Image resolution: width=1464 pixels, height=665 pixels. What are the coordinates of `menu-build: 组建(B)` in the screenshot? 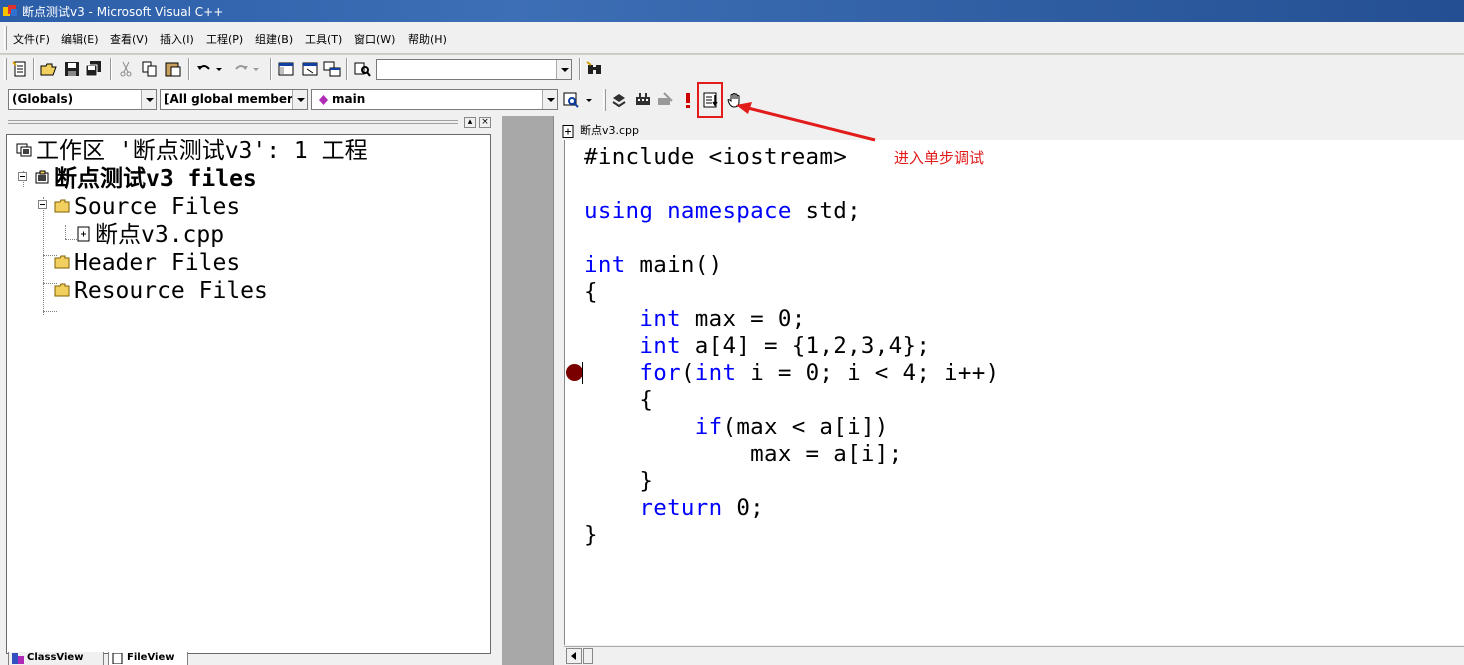 It's located at (274, 39).